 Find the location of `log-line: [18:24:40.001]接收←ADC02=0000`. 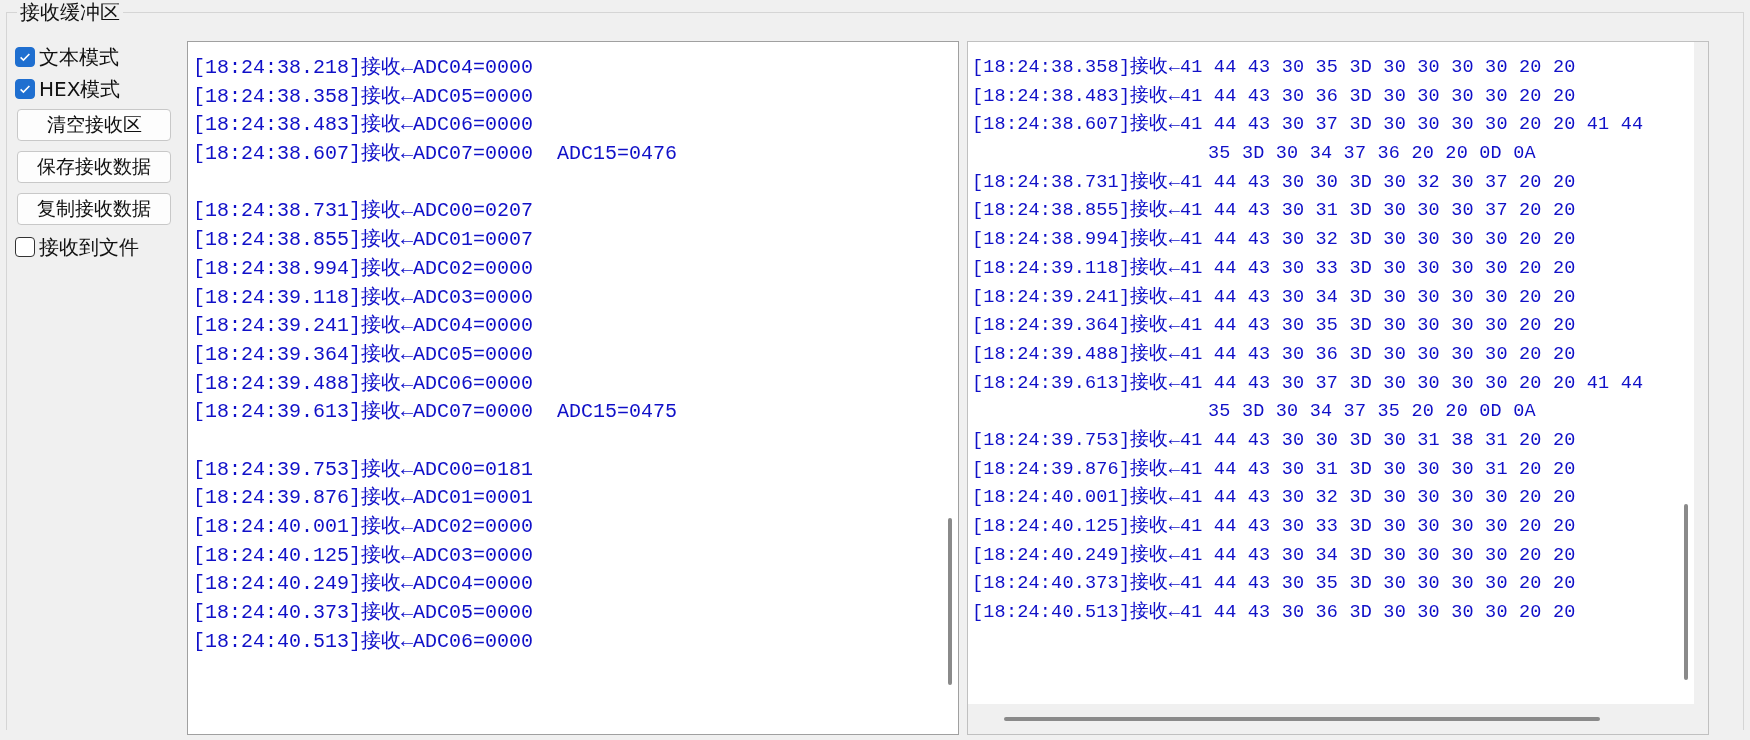

log-line: [18:24:40.001]接收←ADC02=0000 is located at coordinates (364, 527).